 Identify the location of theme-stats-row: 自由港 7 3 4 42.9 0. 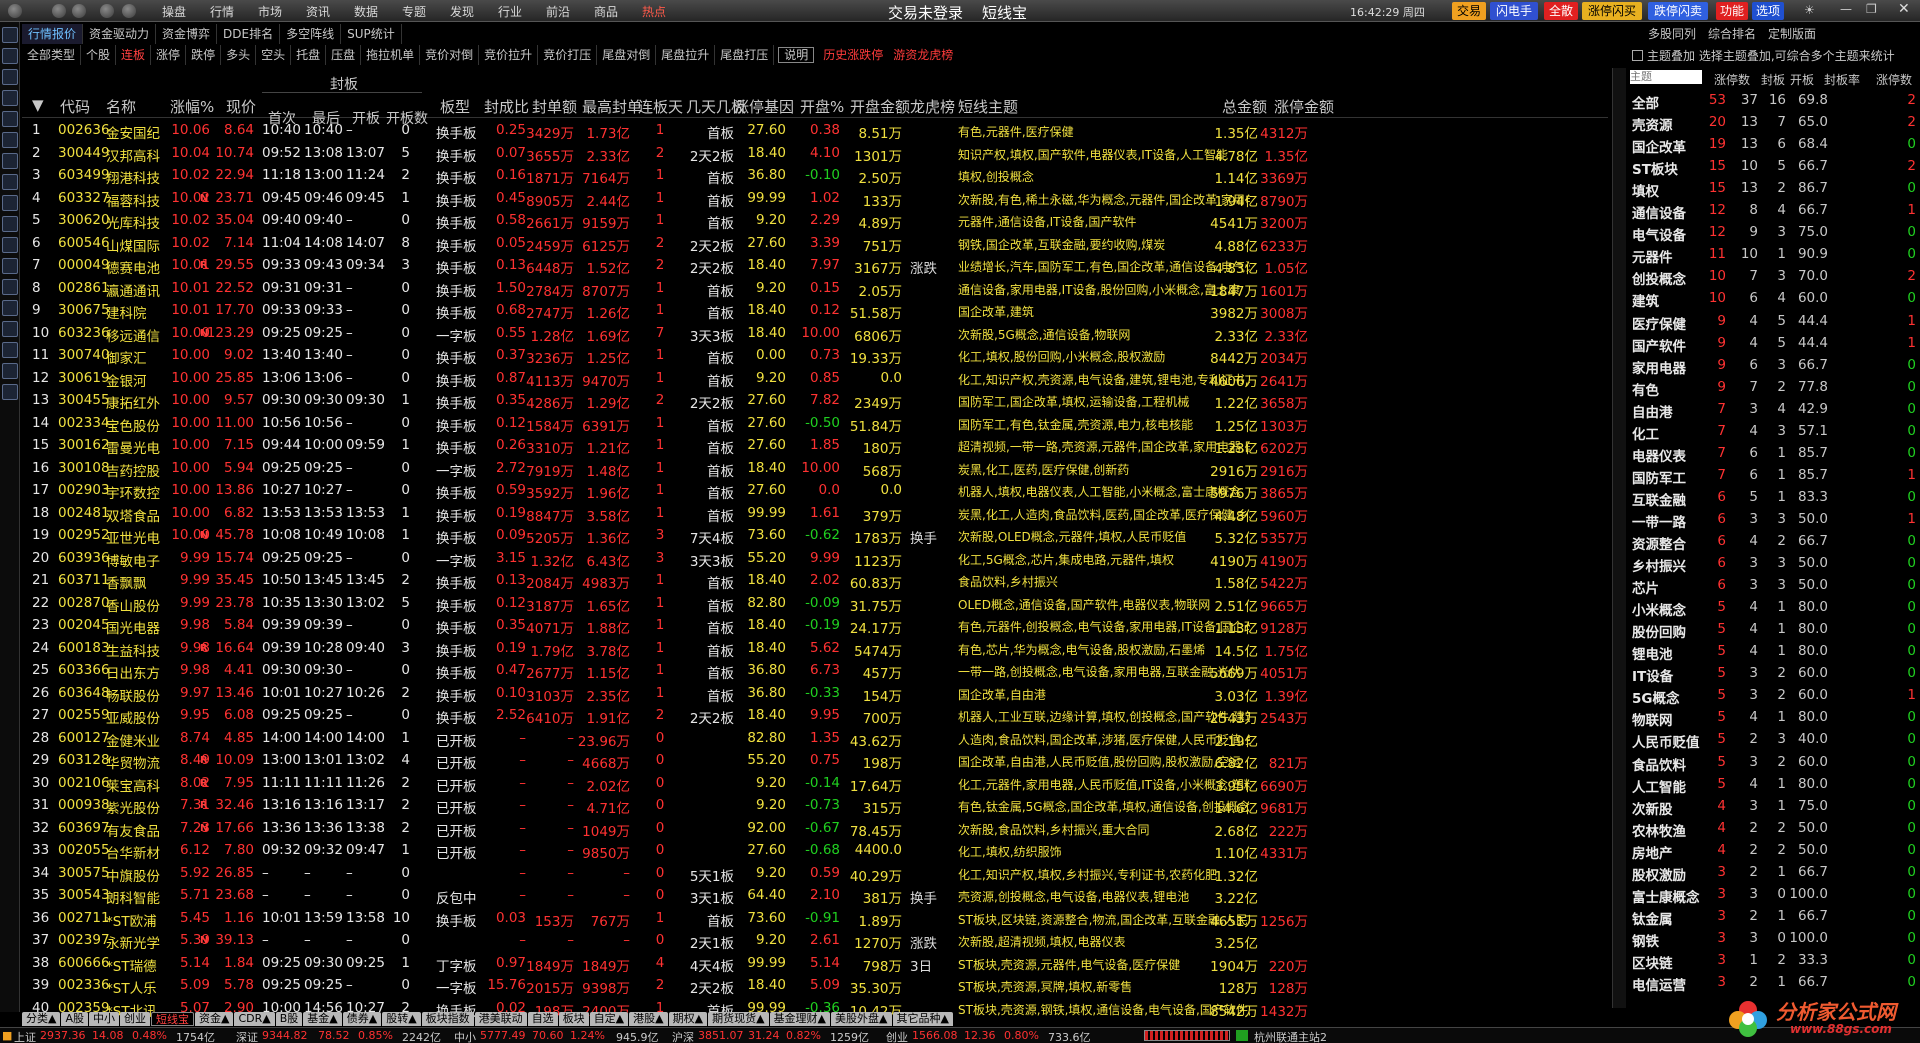
(1775, 410).